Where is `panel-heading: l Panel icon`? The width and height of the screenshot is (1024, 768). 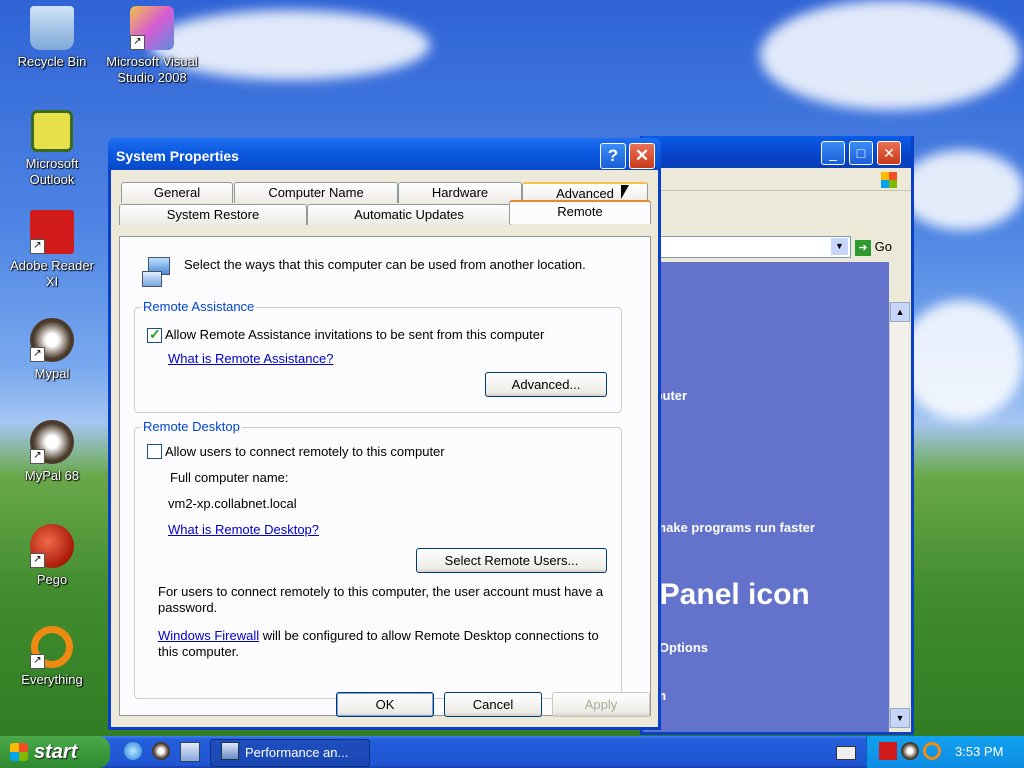
panel-heading: l Panel icon is located at coordinates (726, 594).